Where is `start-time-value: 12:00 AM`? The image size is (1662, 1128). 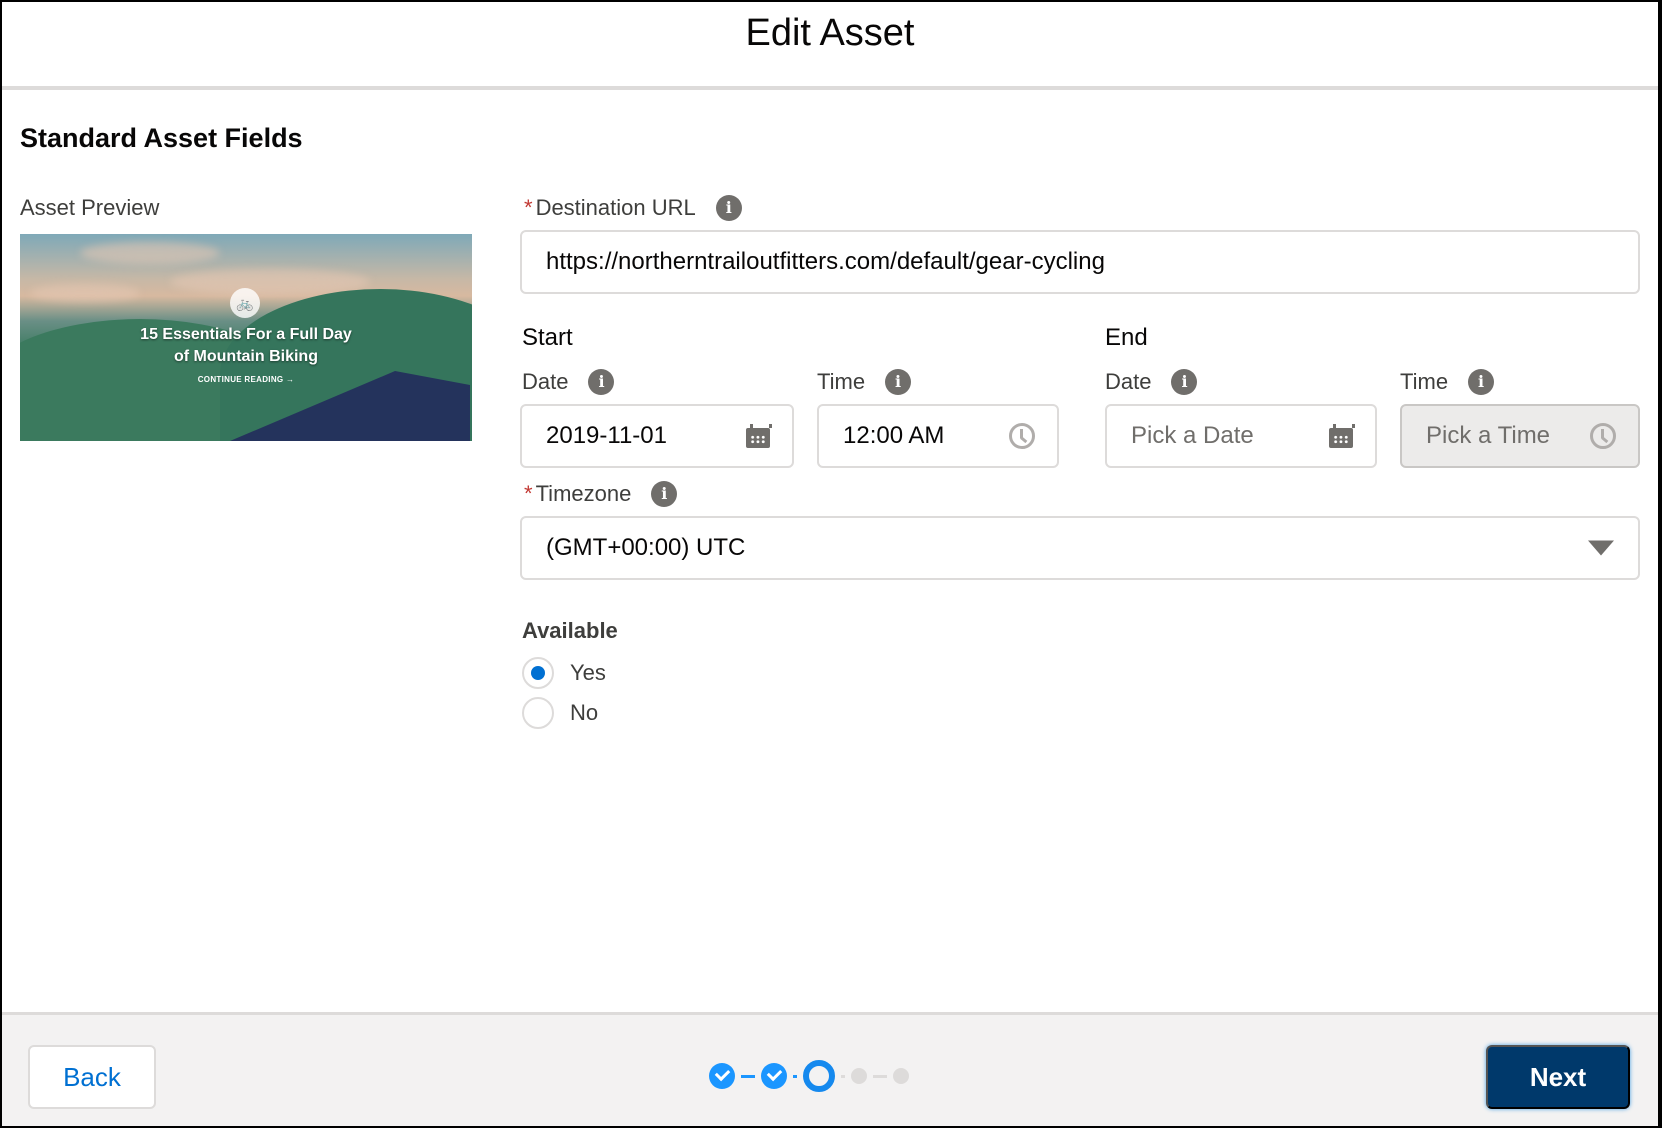 start-time-value: 12:00 AM is located at coordinates (894, 435).